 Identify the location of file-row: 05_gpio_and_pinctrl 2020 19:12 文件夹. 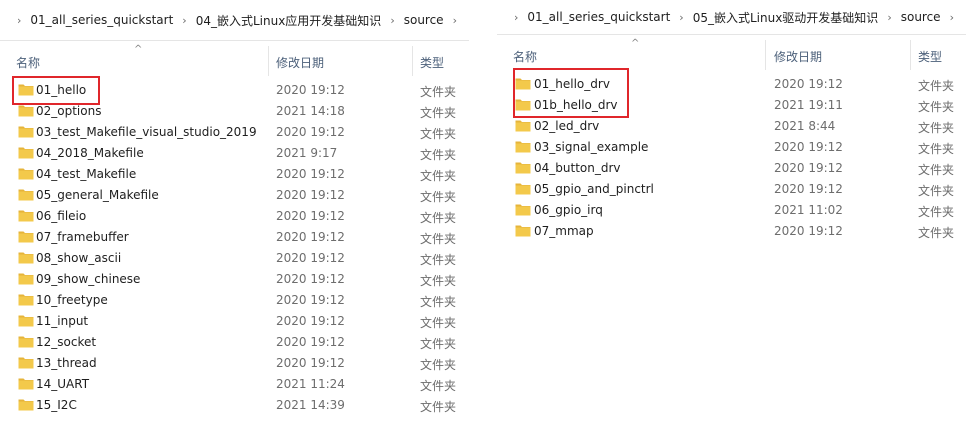
(731, 189).